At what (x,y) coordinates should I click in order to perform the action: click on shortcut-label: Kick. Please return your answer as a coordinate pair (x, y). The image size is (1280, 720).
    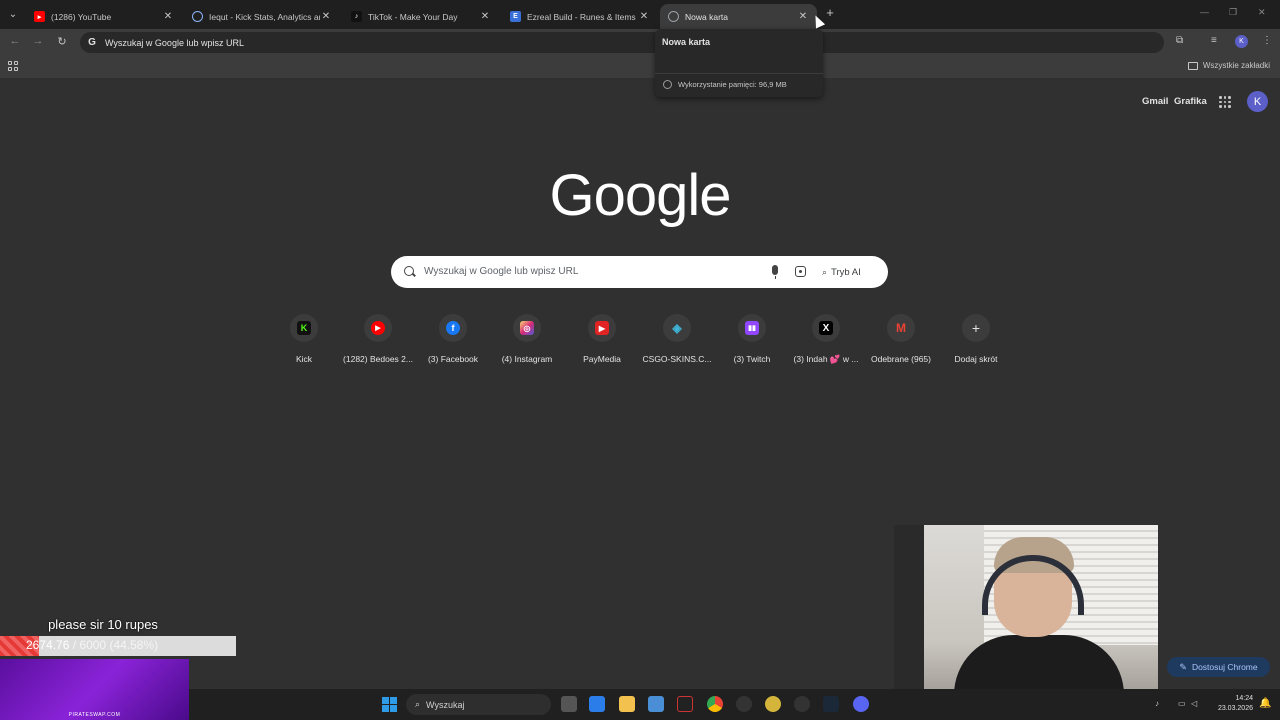
    Looking at the image, I should click on (304, 359).